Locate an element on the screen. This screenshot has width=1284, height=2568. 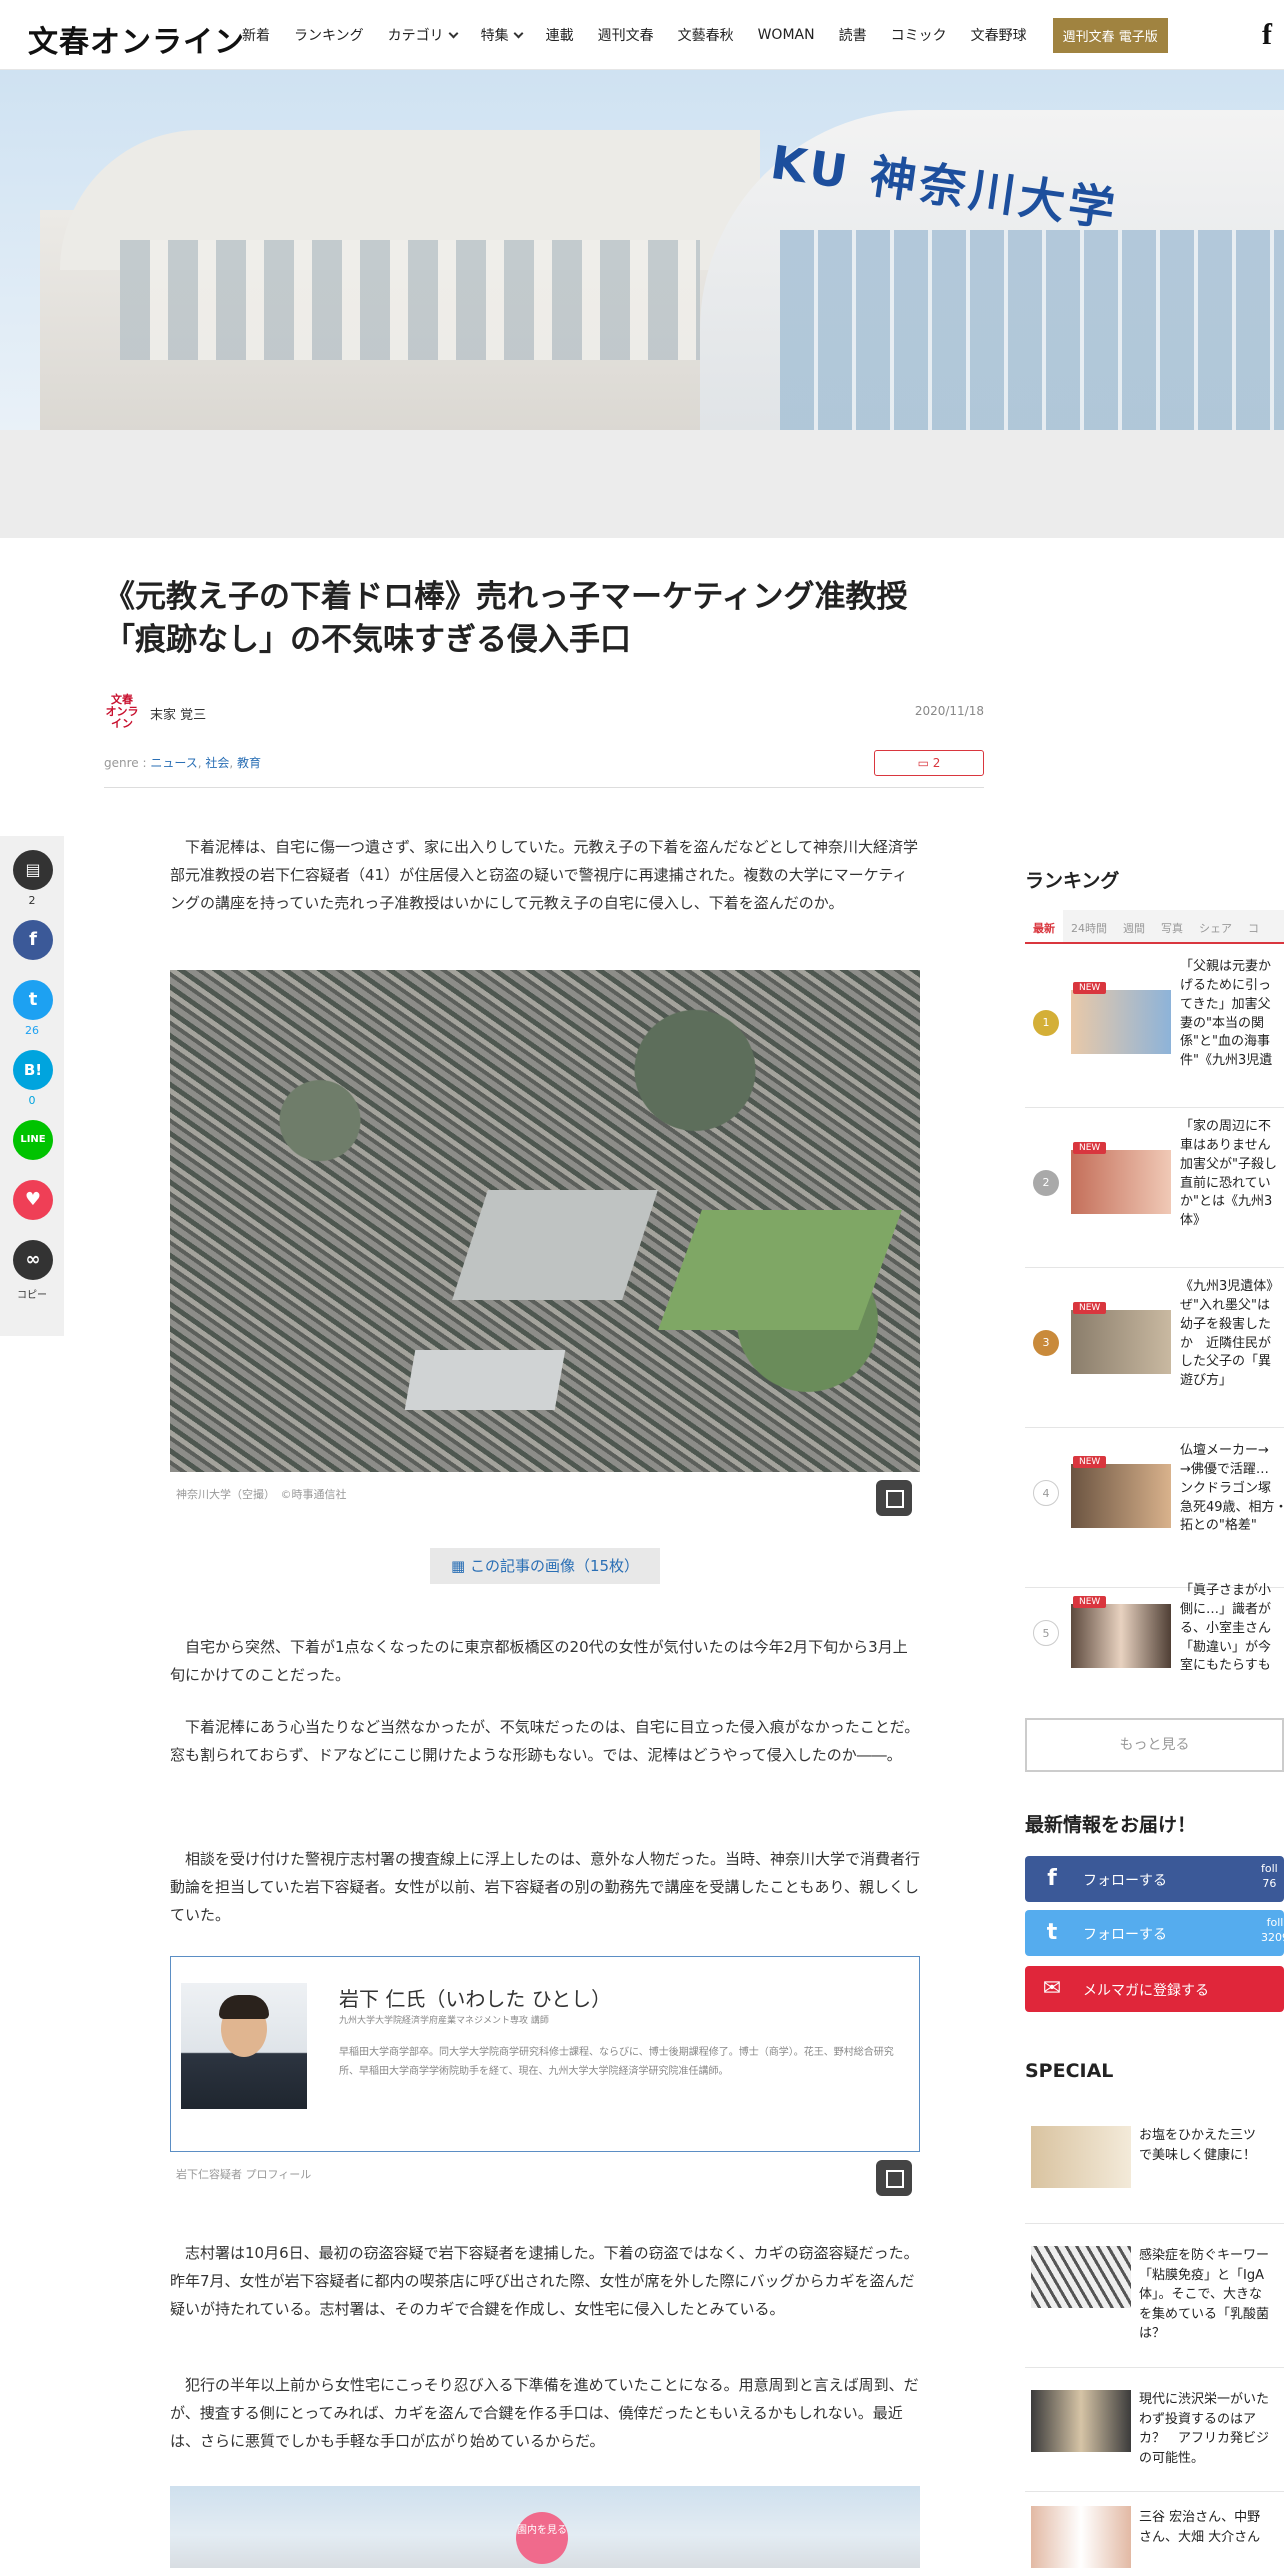
follower-count: foll 76 is located at coordinates (1269, 1876).